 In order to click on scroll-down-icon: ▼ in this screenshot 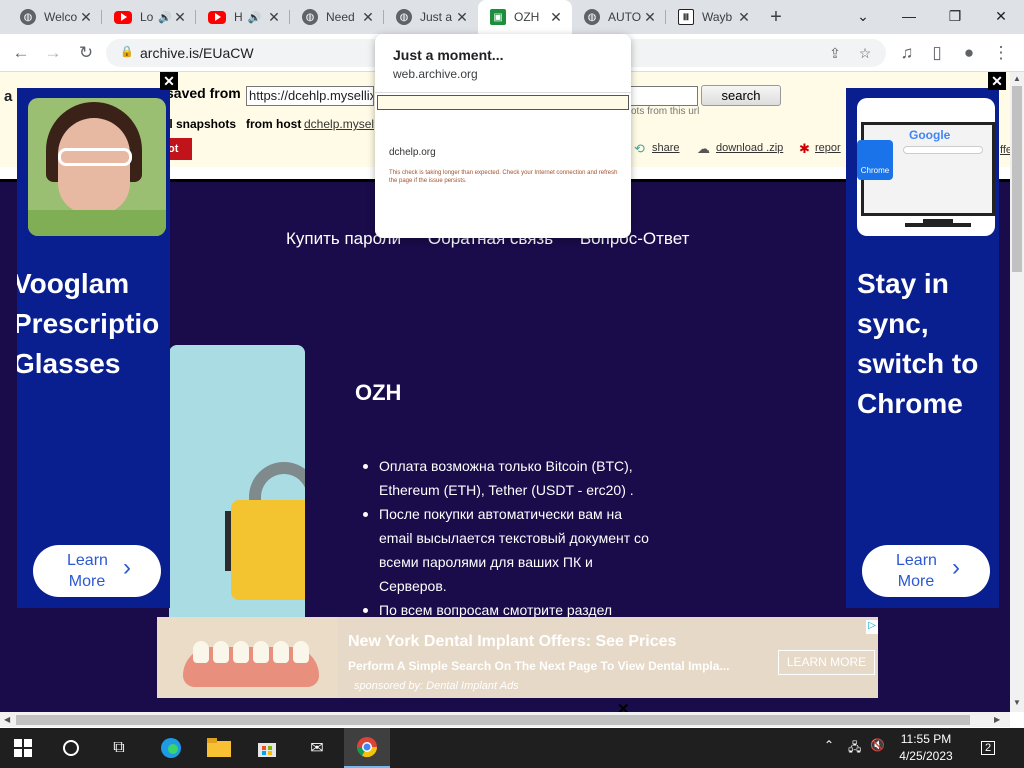, I will do `click(1017, 702)`.